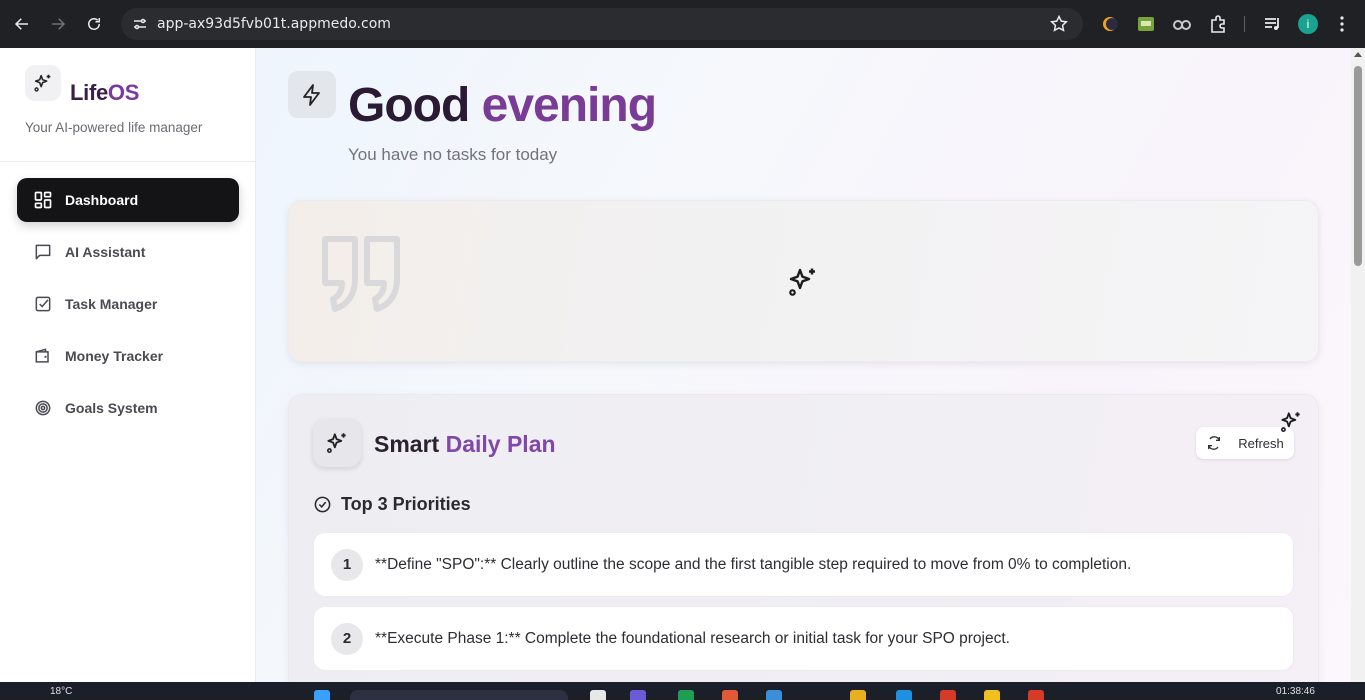 This screenshot has height=700, width=1365. I want to click on site-settings-icon, so click(140, 24).